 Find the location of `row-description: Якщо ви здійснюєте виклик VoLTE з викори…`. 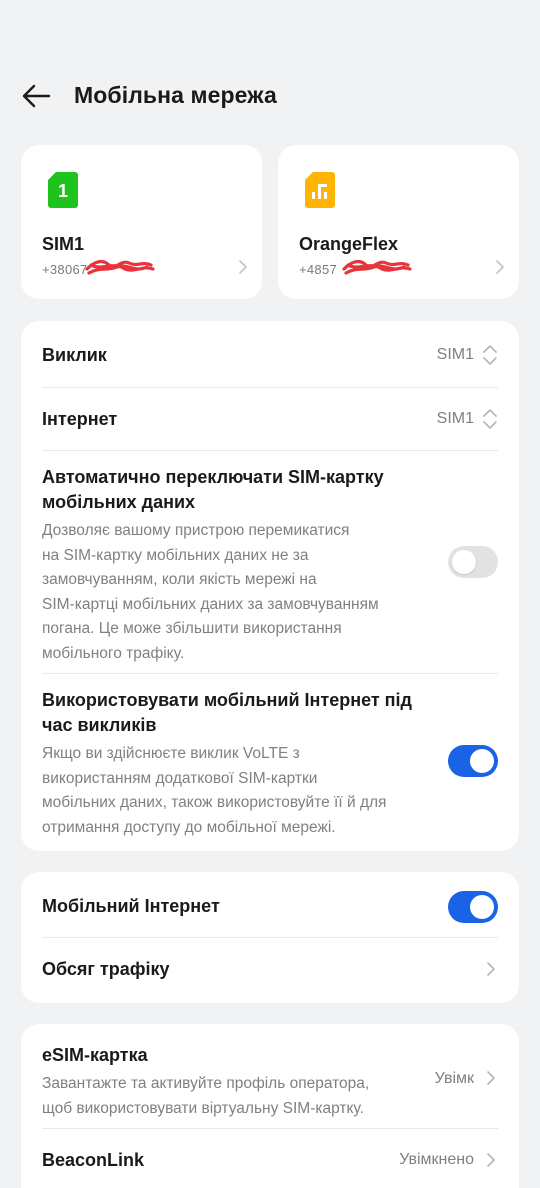

row-description: Якщо ви здійснюєте виклик VoLTE з викори… is located at coordinates (214, 790).